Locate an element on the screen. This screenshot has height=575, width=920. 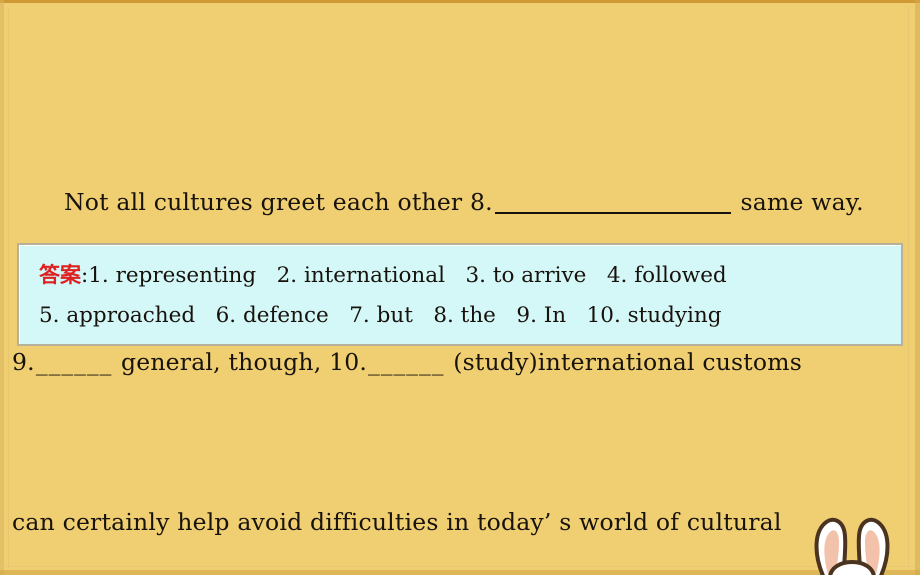
slide-border-right is located at coordinates (917, 287).